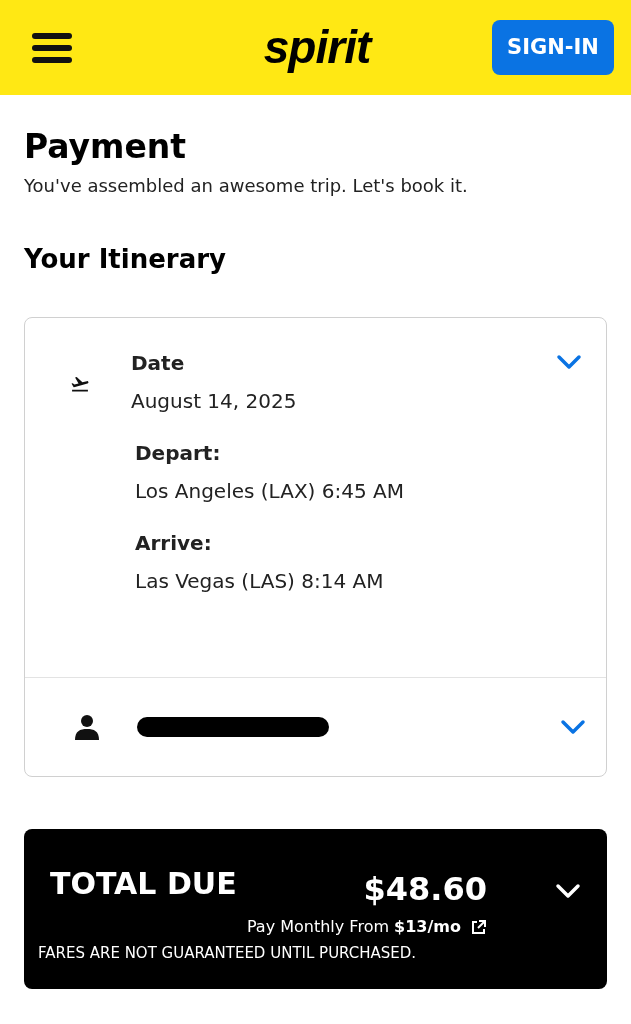 Image resolution: width=631 pixels, height=1024 pixels. I want to click on logo: spirit, so click(317, 47).